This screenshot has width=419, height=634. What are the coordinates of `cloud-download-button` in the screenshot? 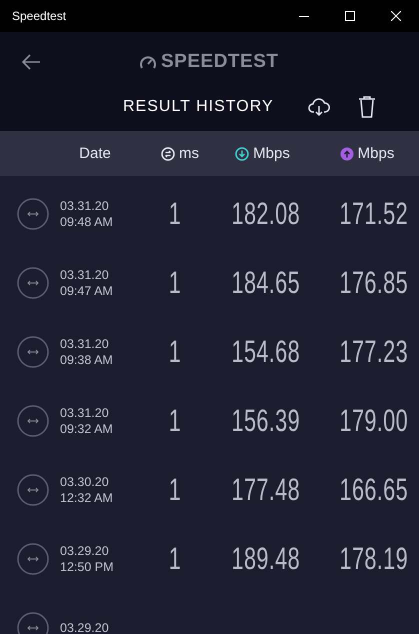 It's located at (319, 107).